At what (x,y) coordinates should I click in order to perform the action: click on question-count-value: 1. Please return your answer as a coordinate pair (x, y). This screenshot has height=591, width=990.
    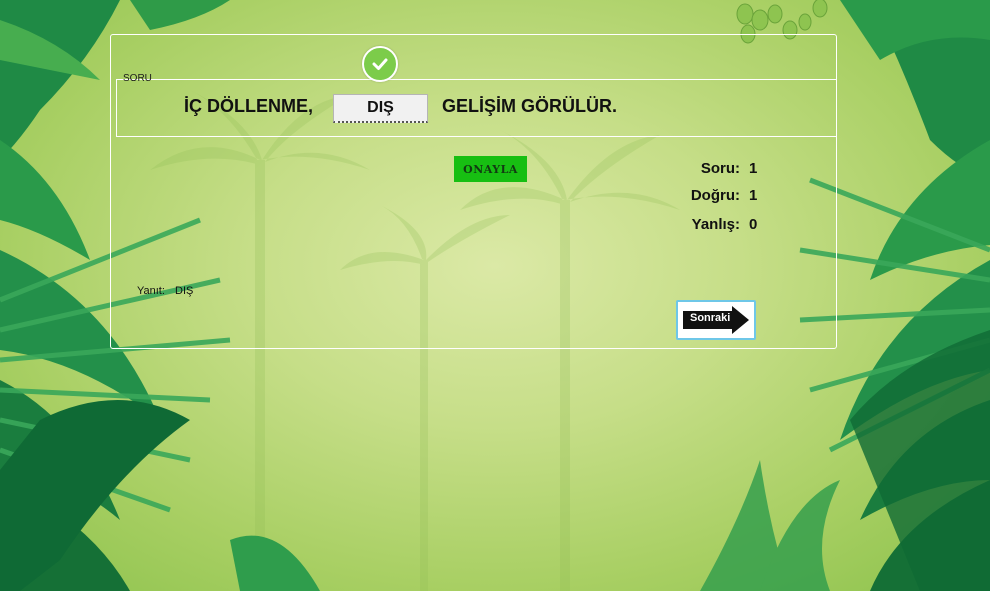
    Looking at the image, I should click on (753, 168).